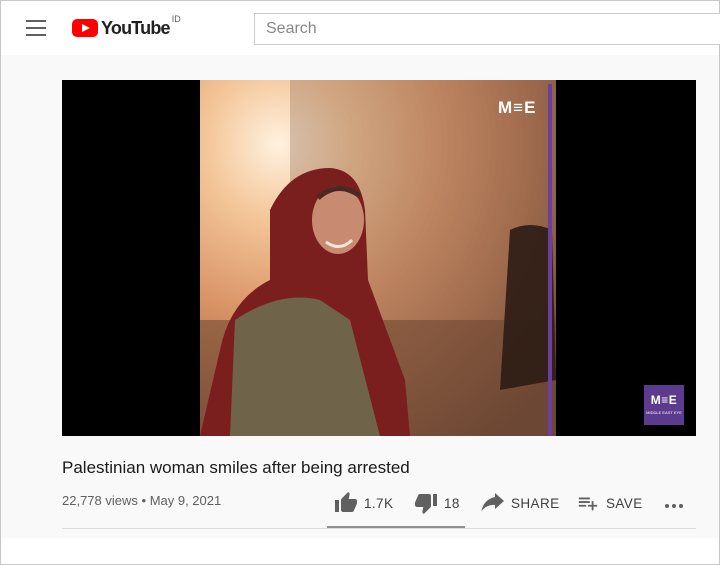 This screenshot has height=565, width=720. Describe the element at coordinates (664, 412) in the screenshot. I see `mee-badge-subtext: MIDDLE EAST EYE` at that location.